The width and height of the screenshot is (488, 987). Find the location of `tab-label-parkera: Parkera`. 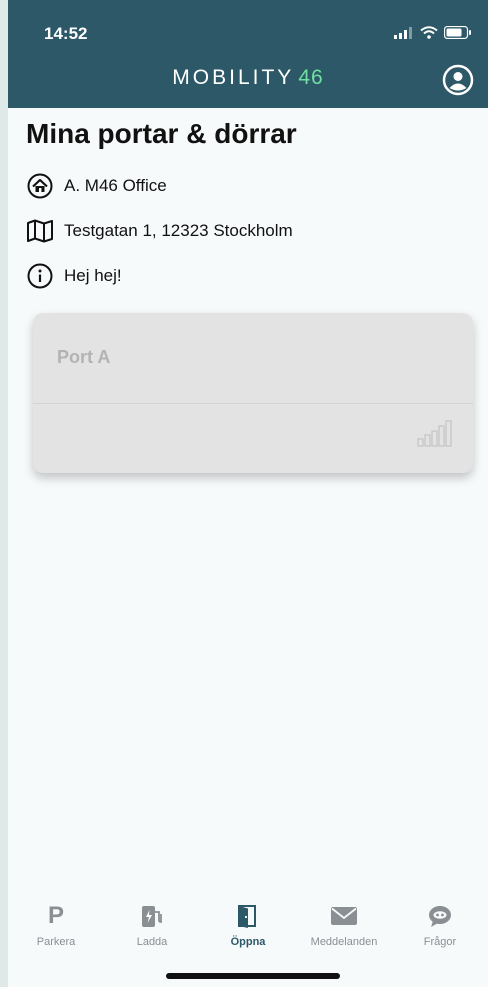

tab-label-parkera: Parkera is located at coordinates (56, 942).